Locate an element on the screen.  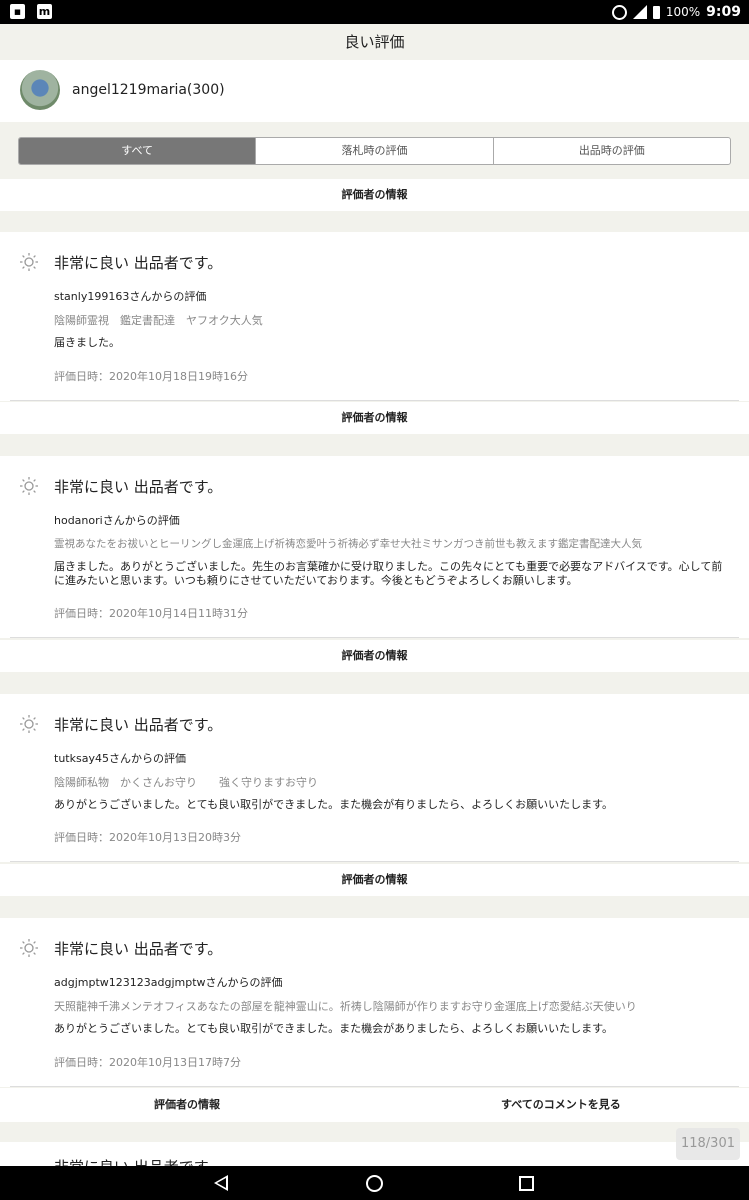
item-title: 陰陽師私物 かくさんお守り 強く守りますお守り is located at coordinates (186, 782).